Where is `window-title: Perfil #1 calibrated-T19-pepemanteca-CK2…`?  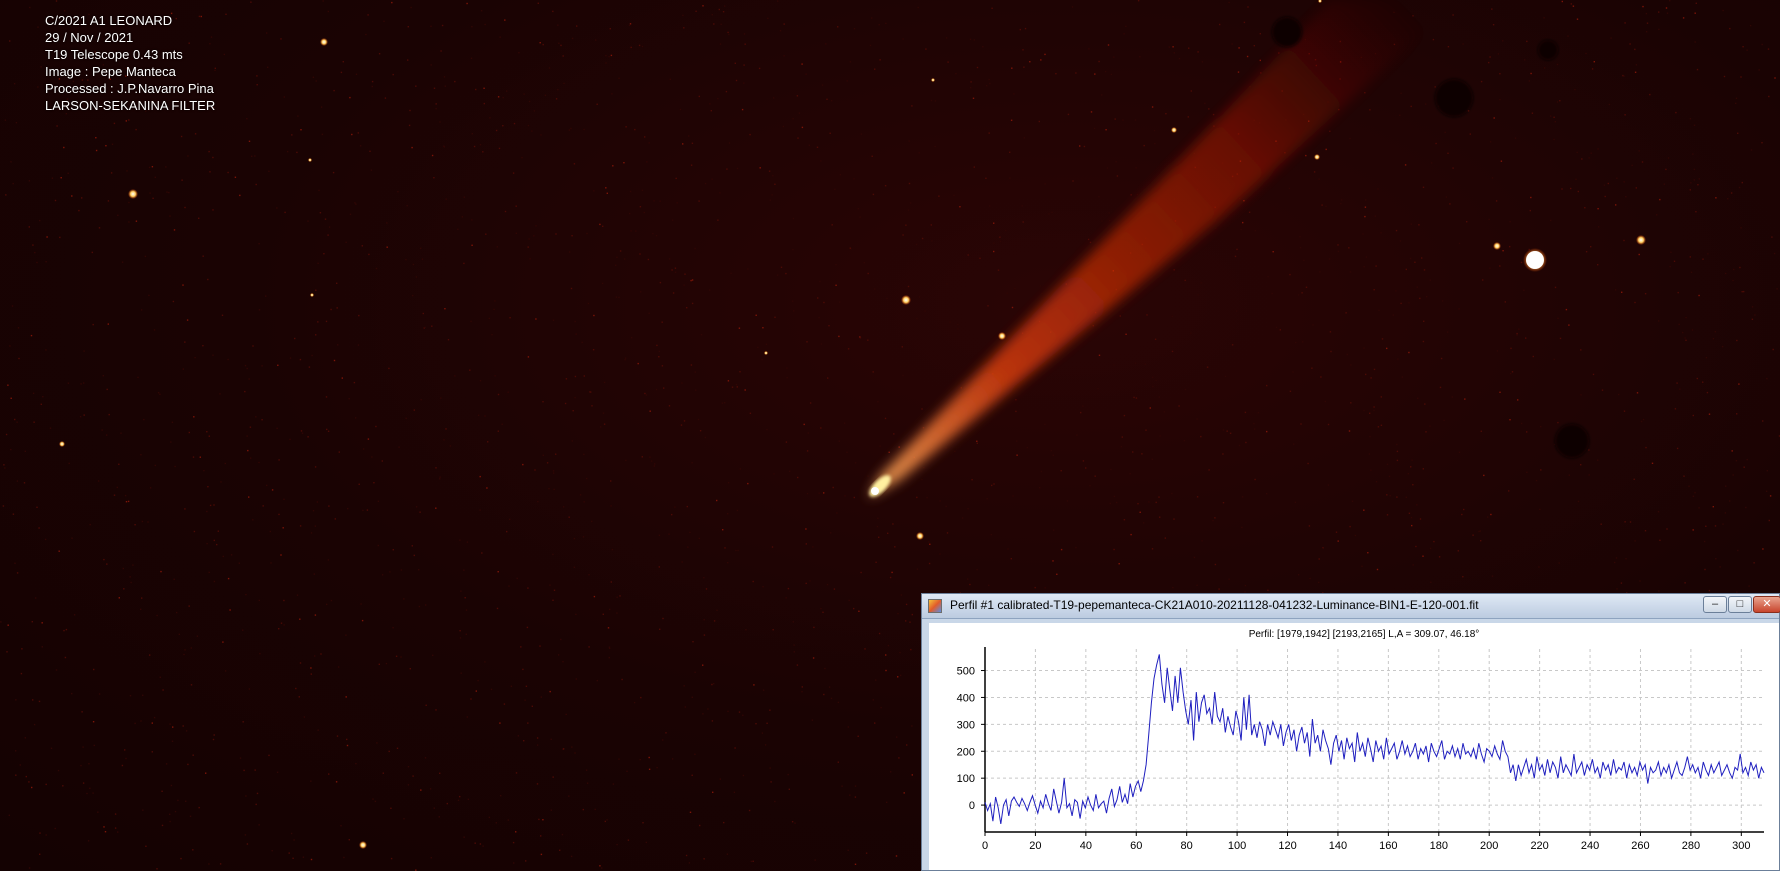
window-title: Perfil #1 calibrated-T19-pepemanteca-CK2… is located at coordinates (1214, 605).